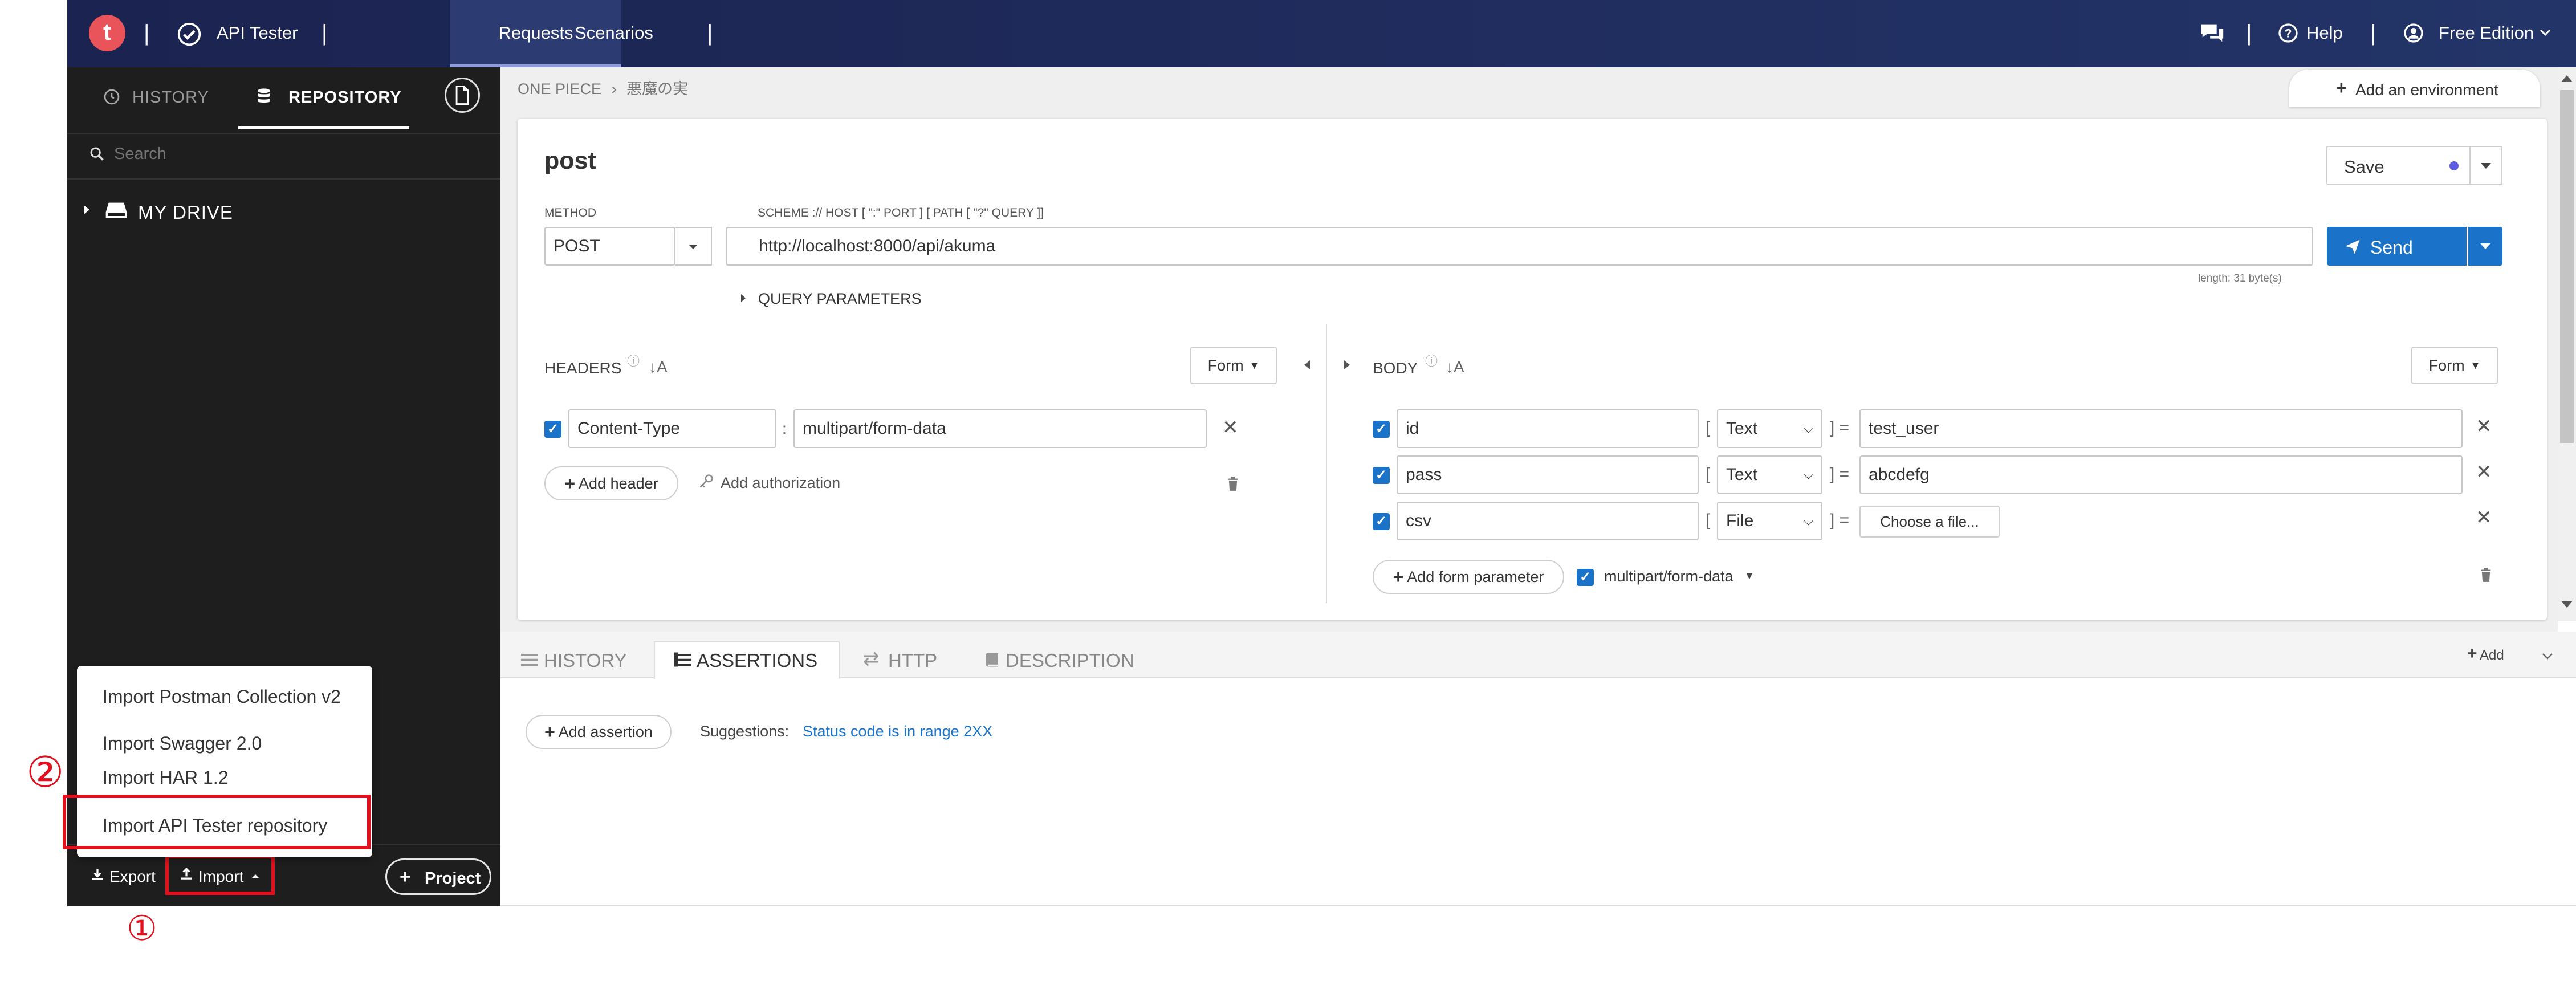  I want to click on drive-icon, so click(116, 210).